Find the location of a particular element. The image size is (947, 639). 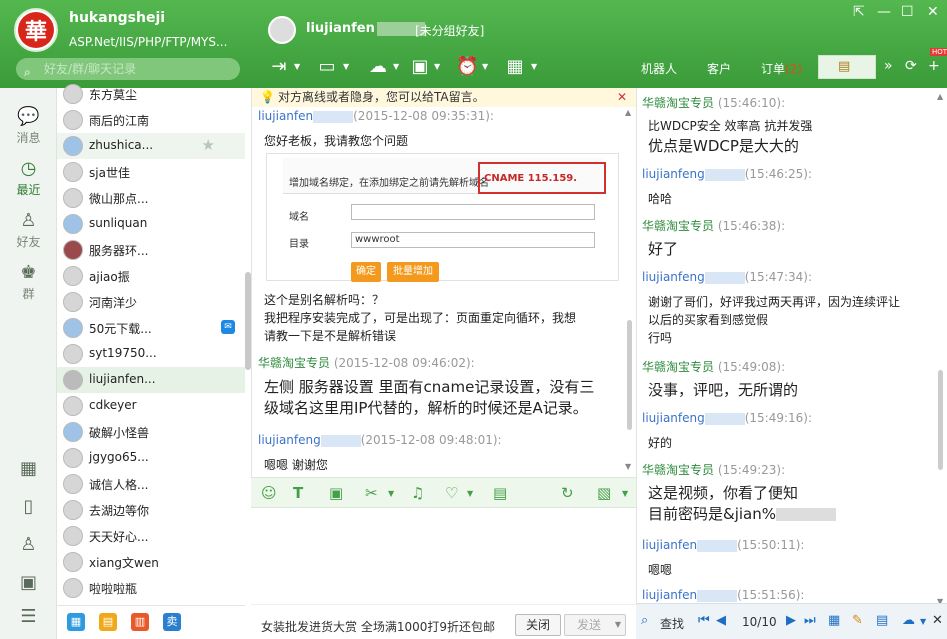

find-button: 查找 is located at coordinates (672, 623).